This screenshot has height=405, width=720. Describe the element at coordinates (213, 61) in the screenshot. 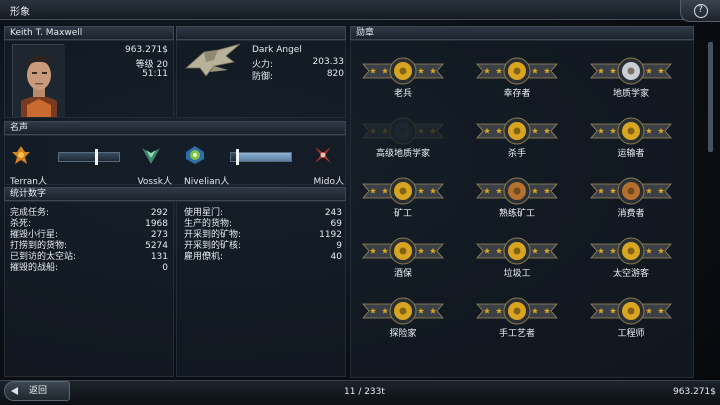

I see `ship-image` at that location.